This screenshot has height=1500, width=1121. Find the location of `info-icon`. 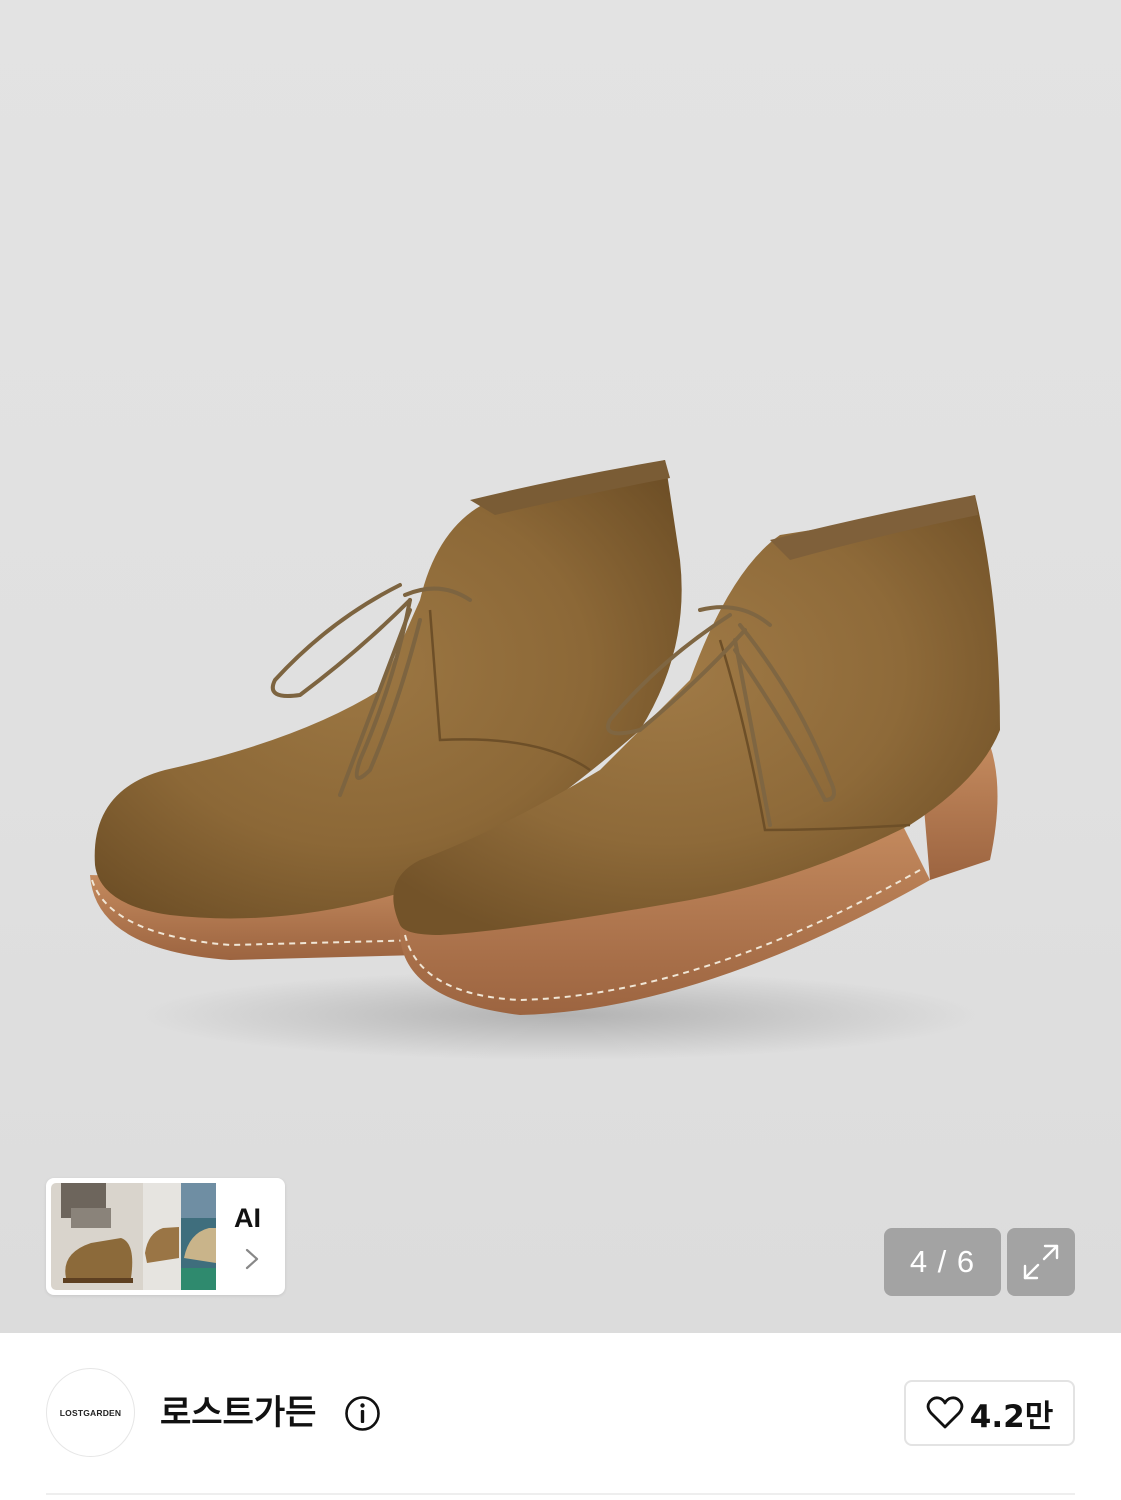

info-icon is located at coordinates (362, 1413).